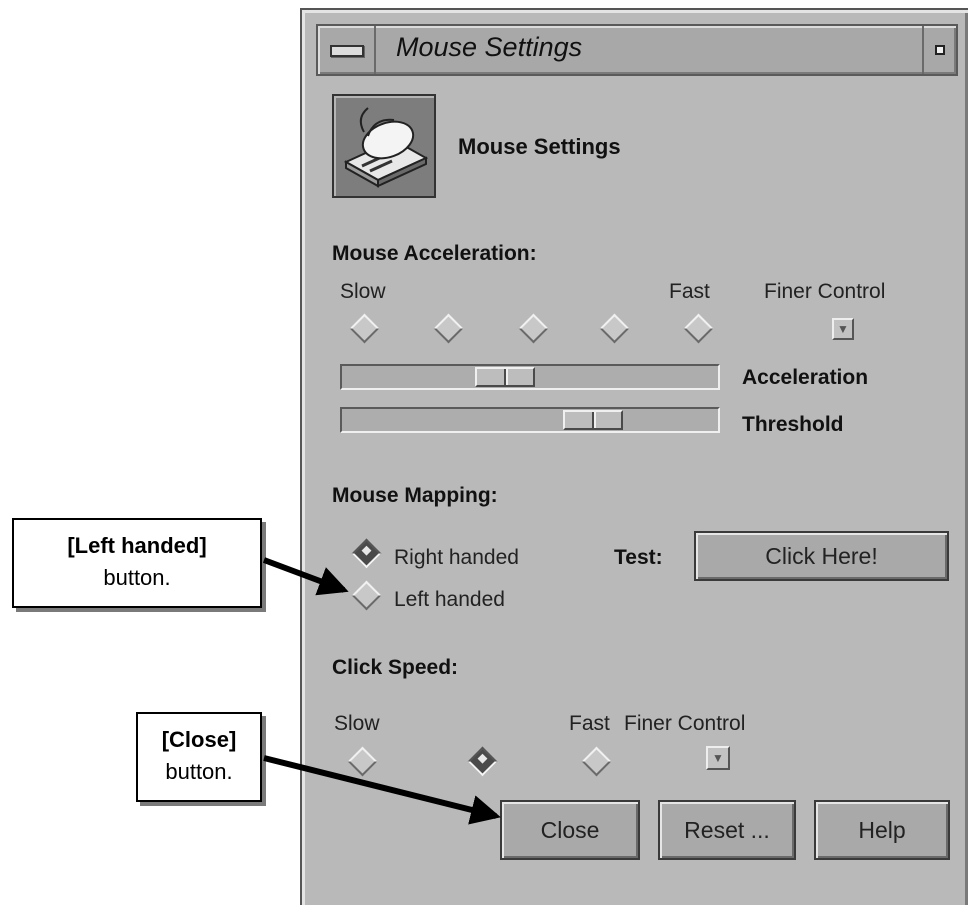  Describe the element at coordinates (305, 576) in the screenshot. I see `left-handed-arrow` at that location.